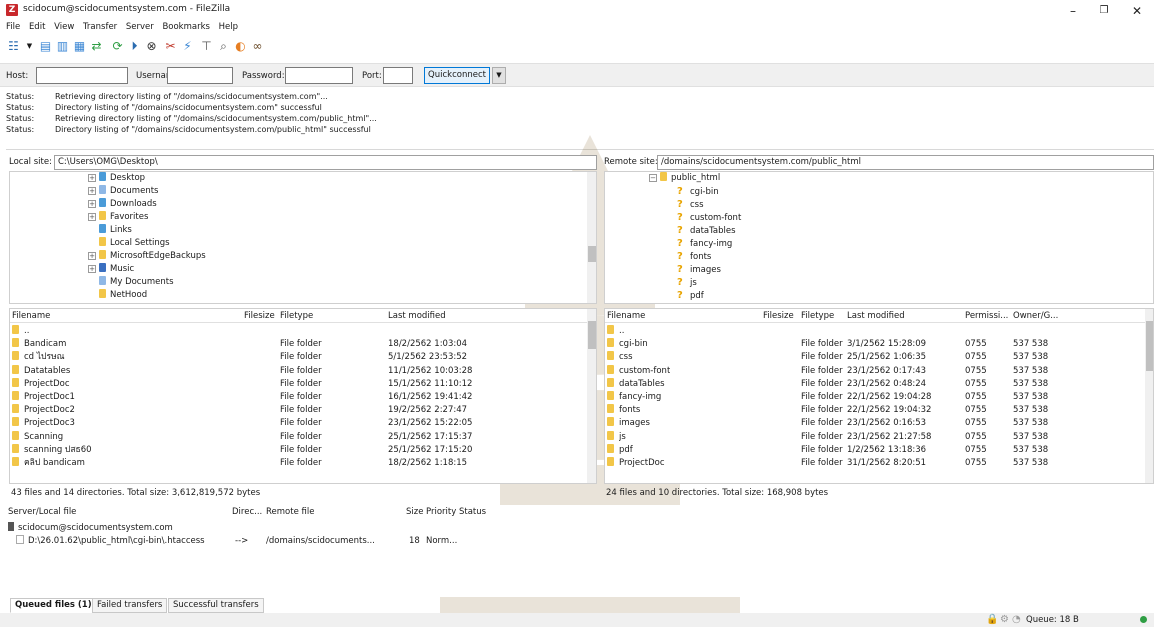 The image size is (1154, 627). Describe the element at coordinates (441, 512) in the screenshot. I see `queue-column-priority: Priority` at that location.